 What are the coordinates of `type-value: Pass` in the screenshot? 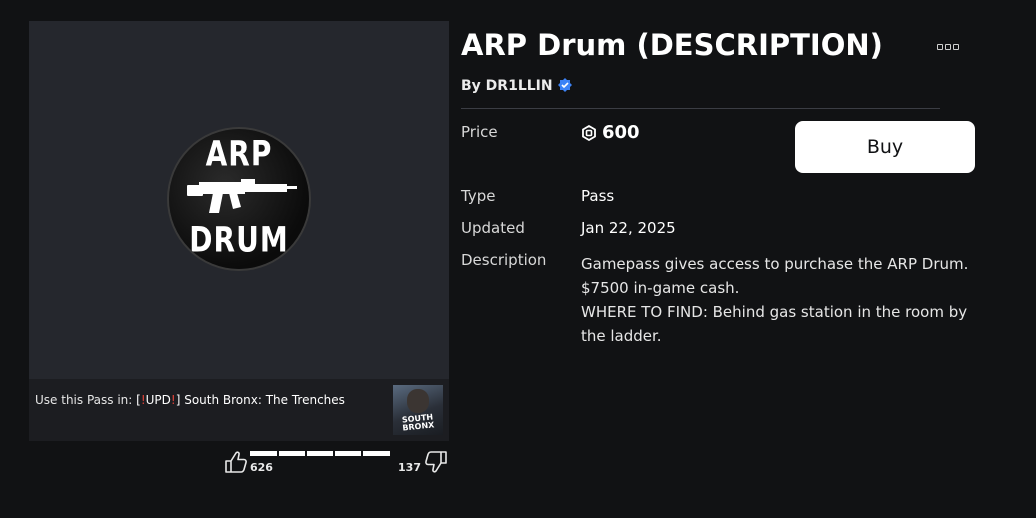 It's located at (598, 196).